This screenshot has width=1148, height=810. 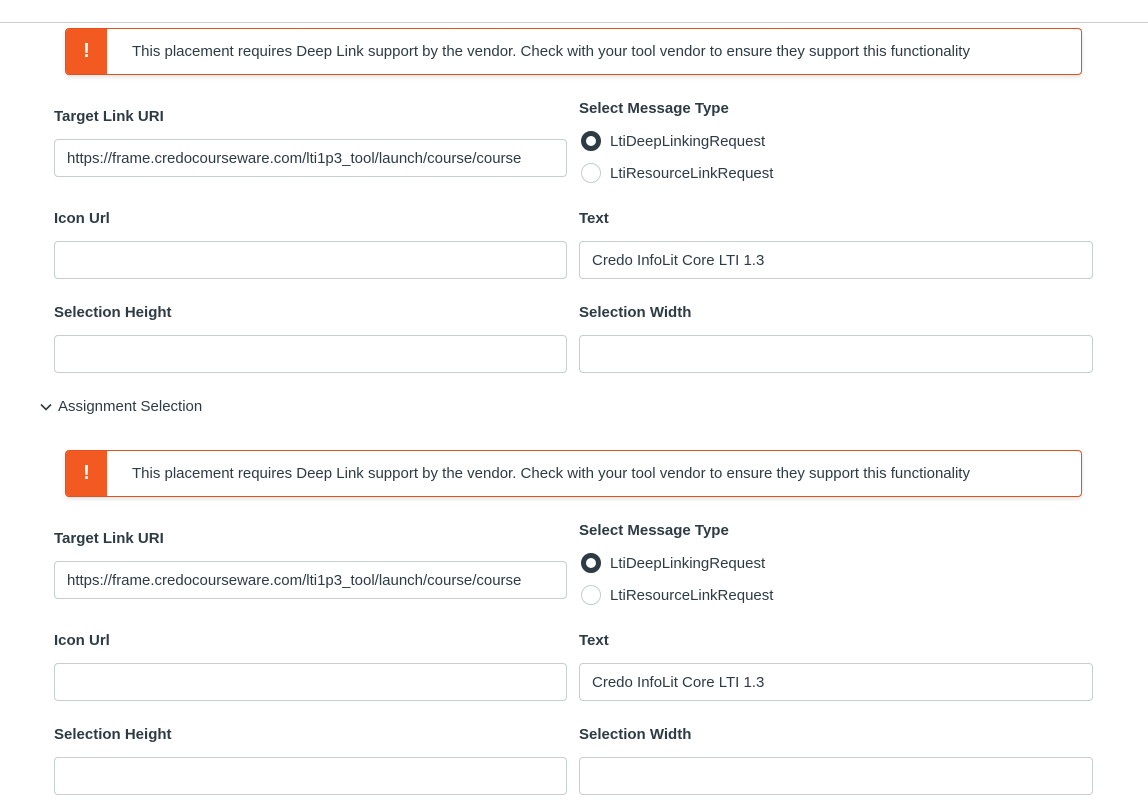 What do you see at coordinates (574, 22) in the screenshot?
I see `top-divider` at bounding box center [574, 22].